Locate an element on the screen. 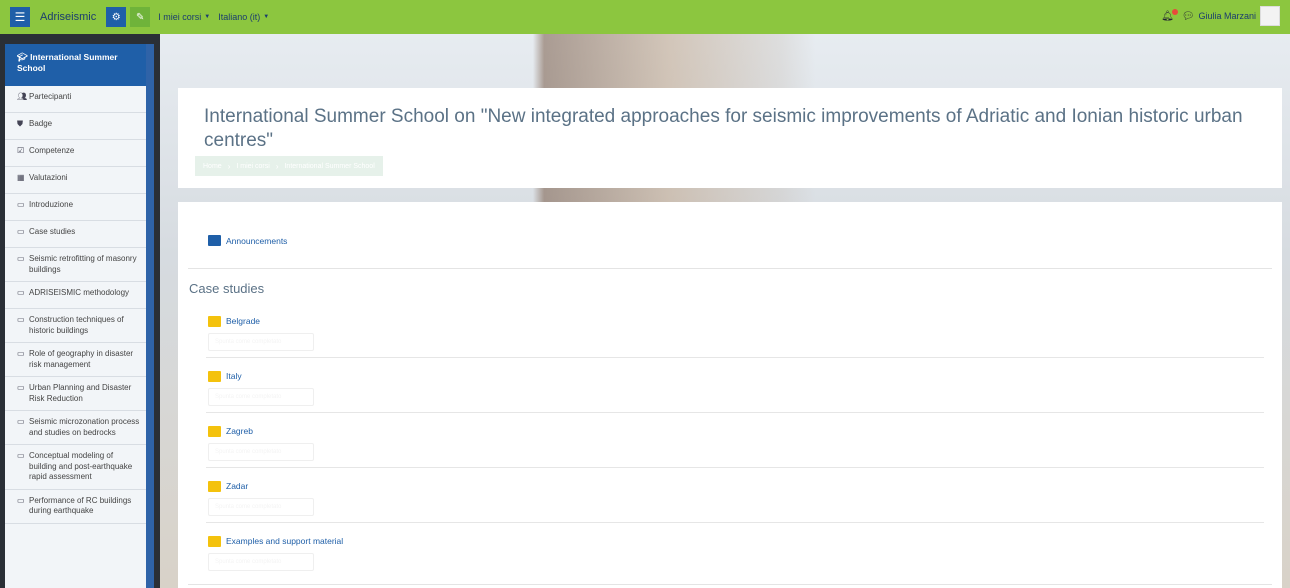 The height and width of the screenshot is (588, 1290). sidebar-item-adriseismic-methodology: ▭ ADRISEISMIC methodology is located at coordinates (75, 295).